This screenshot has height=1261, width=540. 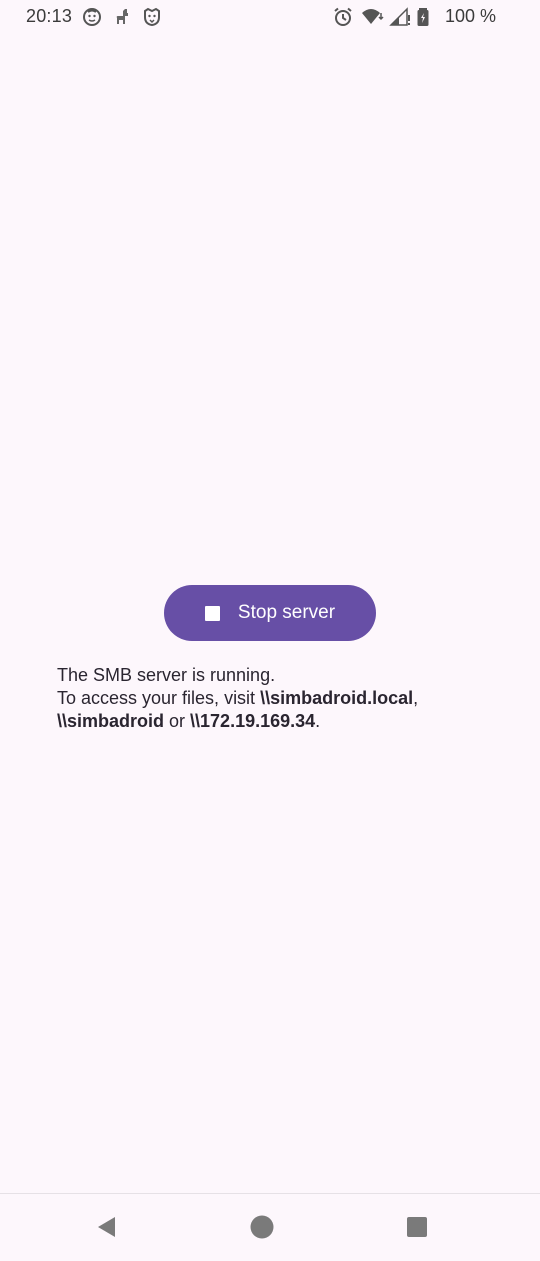 What do you see at coordinates (372, 17) in the screenshot?
I see `wifi-icon` at bounding box center [372, 17].